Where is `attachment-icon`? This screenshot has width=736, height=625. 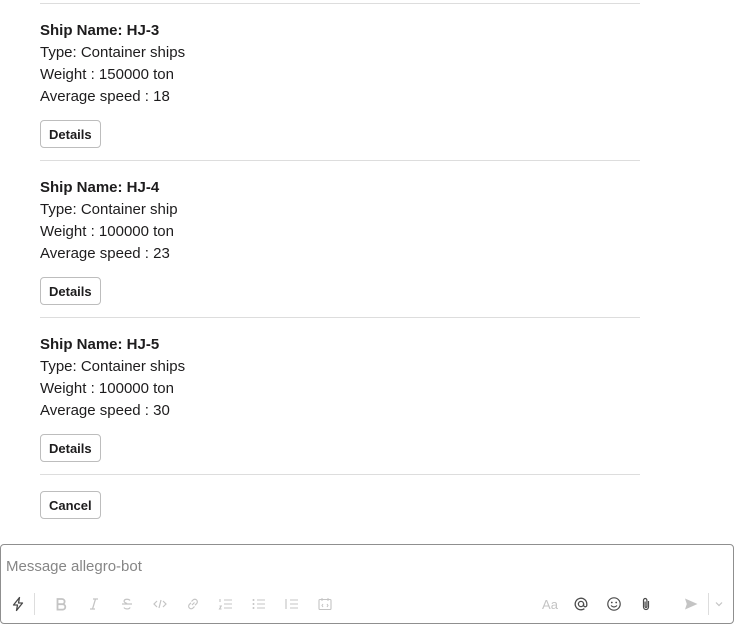
attachment-icon is located at coordinates (646, 604).